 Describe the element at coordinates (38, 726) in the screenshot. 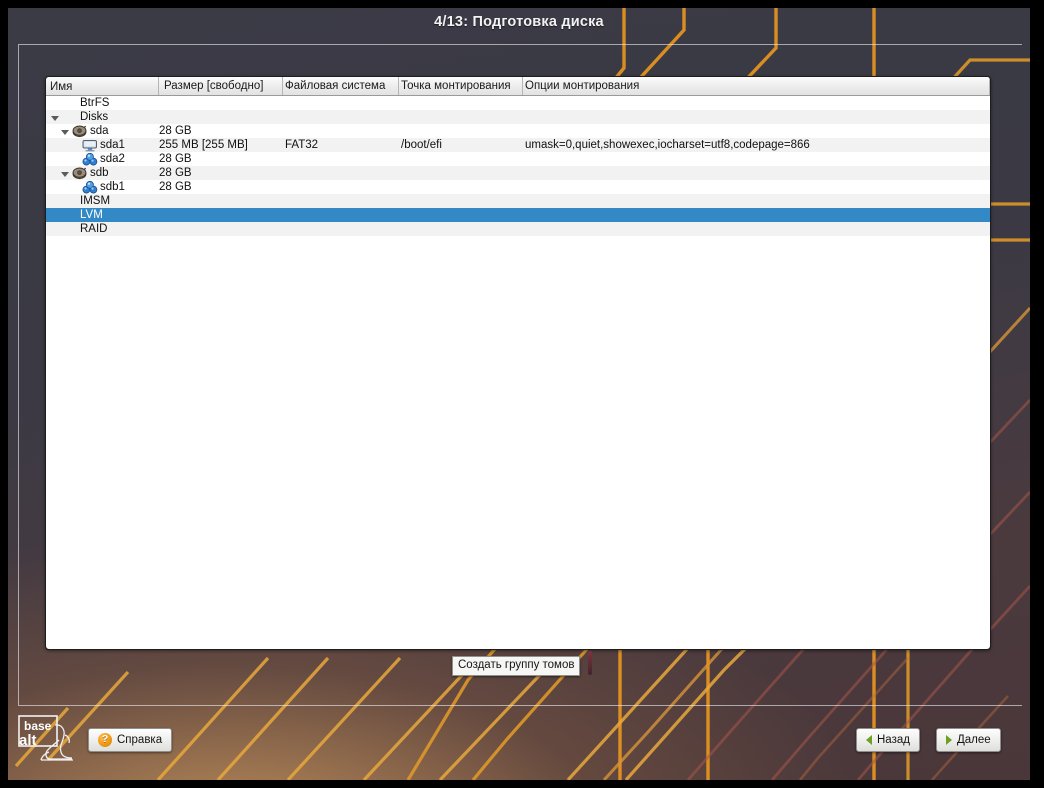

I see `svg-text: base` at that location.